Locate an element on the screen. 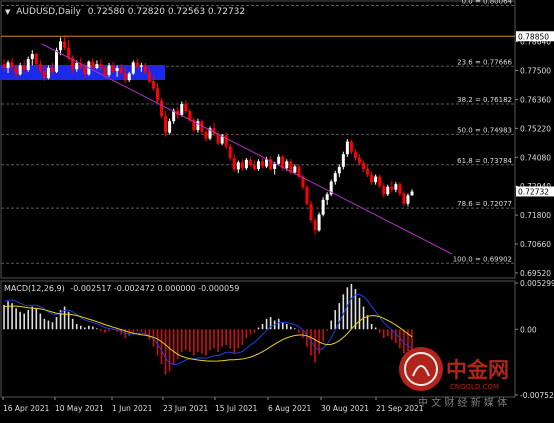  price-tick-label: 0.71800 is located at coordinates (535, 215).